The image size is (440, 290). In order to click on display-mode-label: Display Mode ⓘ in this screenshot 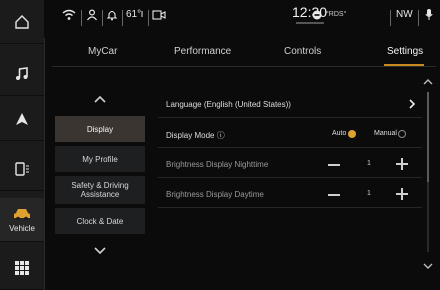, I will do `click(195, 135)`.